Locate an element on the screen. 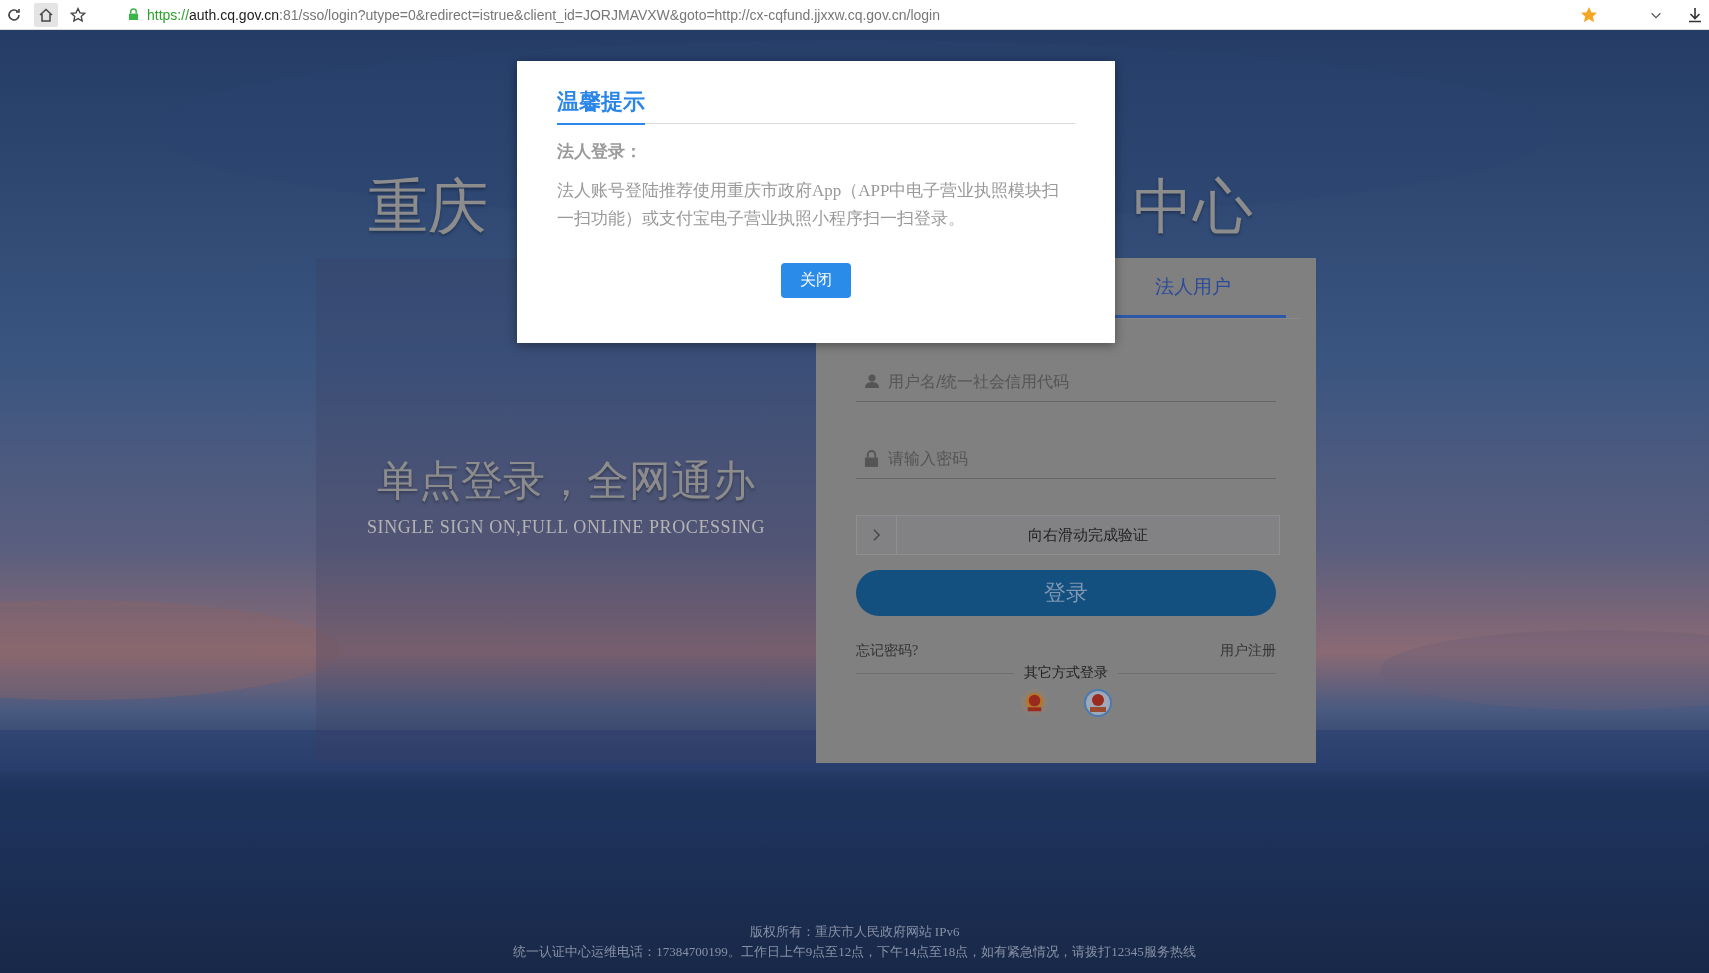 The image size is (1709, 973). slogan-subtitle: SINGLE SIGN ON,FULL ONLINE PROCESSING is located at coordinates (565, 527).